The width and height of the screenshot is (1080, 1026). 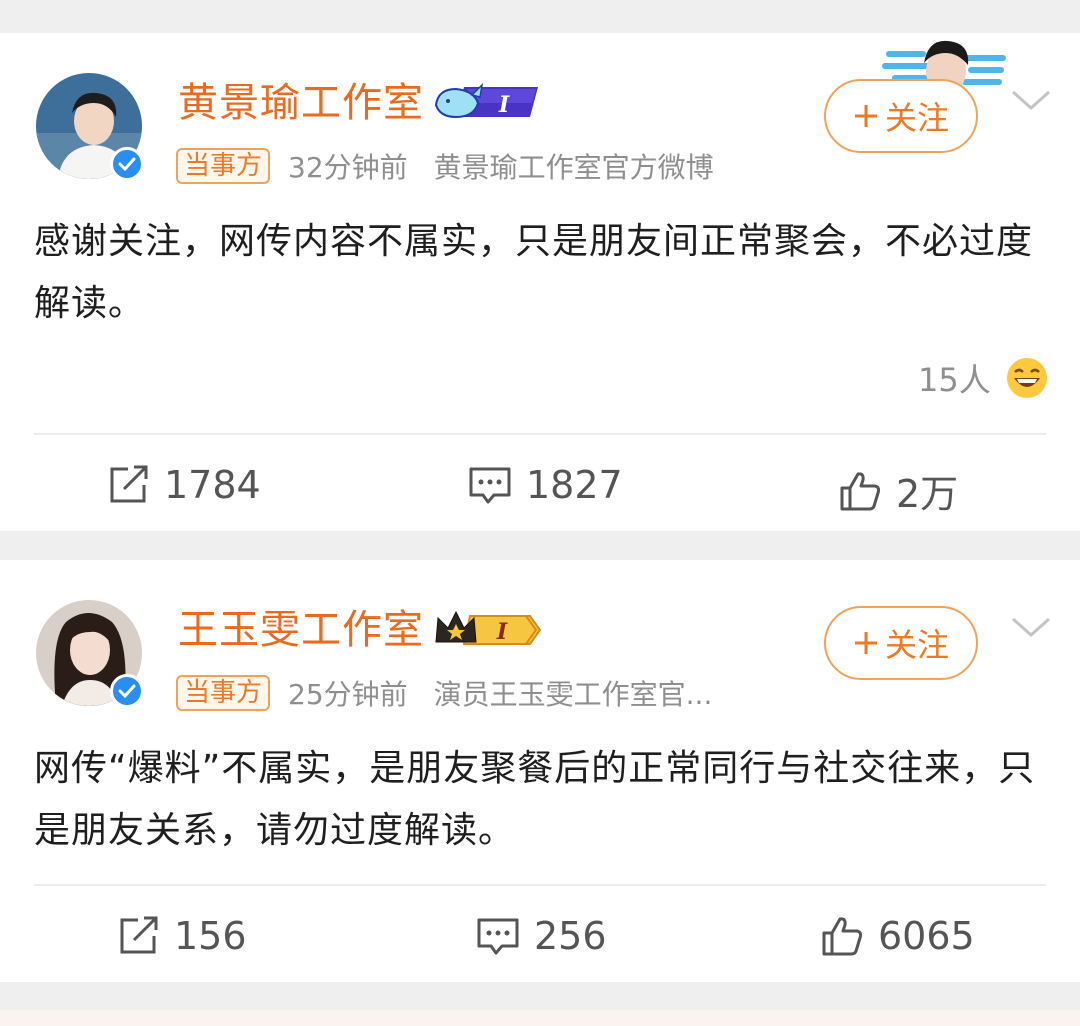 I want to click on repost-count: 1784, so click(x=212, y=485).